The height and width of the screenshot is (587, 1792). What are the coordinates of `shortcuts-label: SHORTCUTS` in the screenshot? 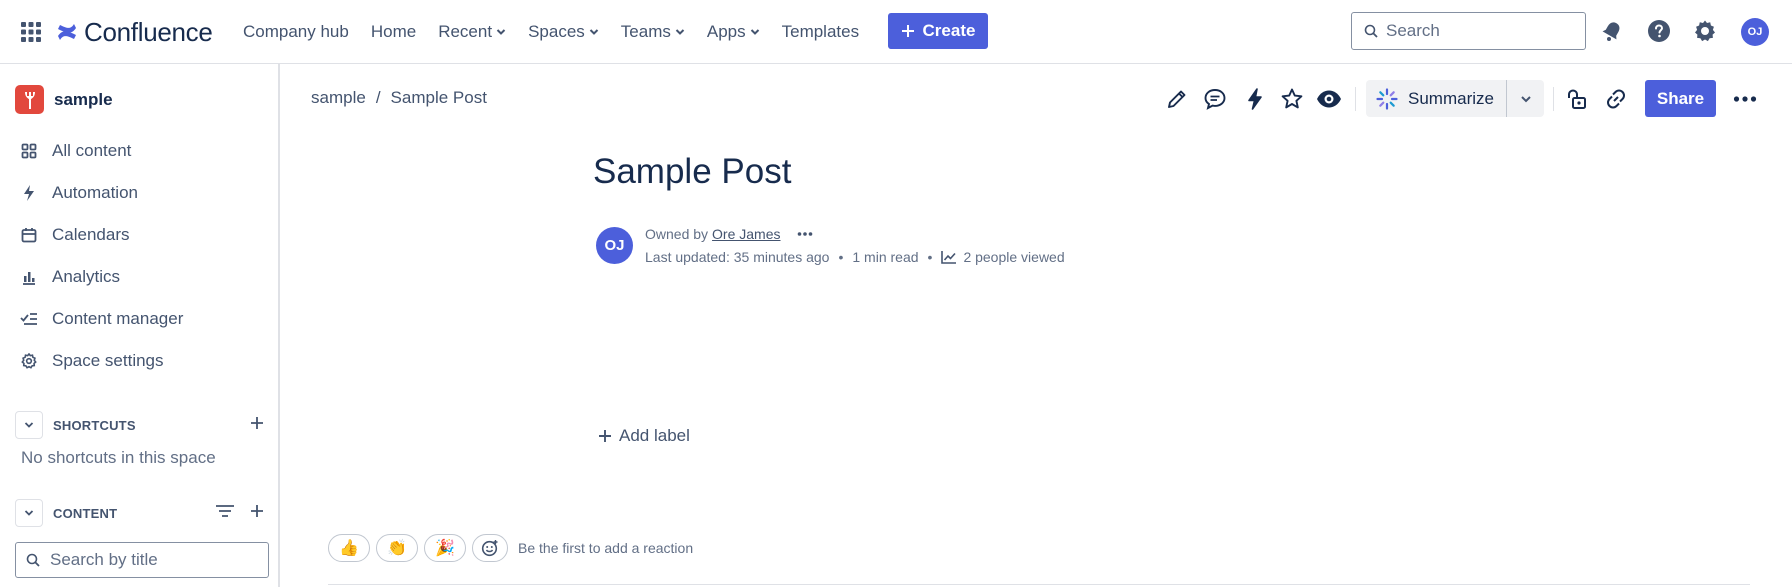 It's located at (94, 425).